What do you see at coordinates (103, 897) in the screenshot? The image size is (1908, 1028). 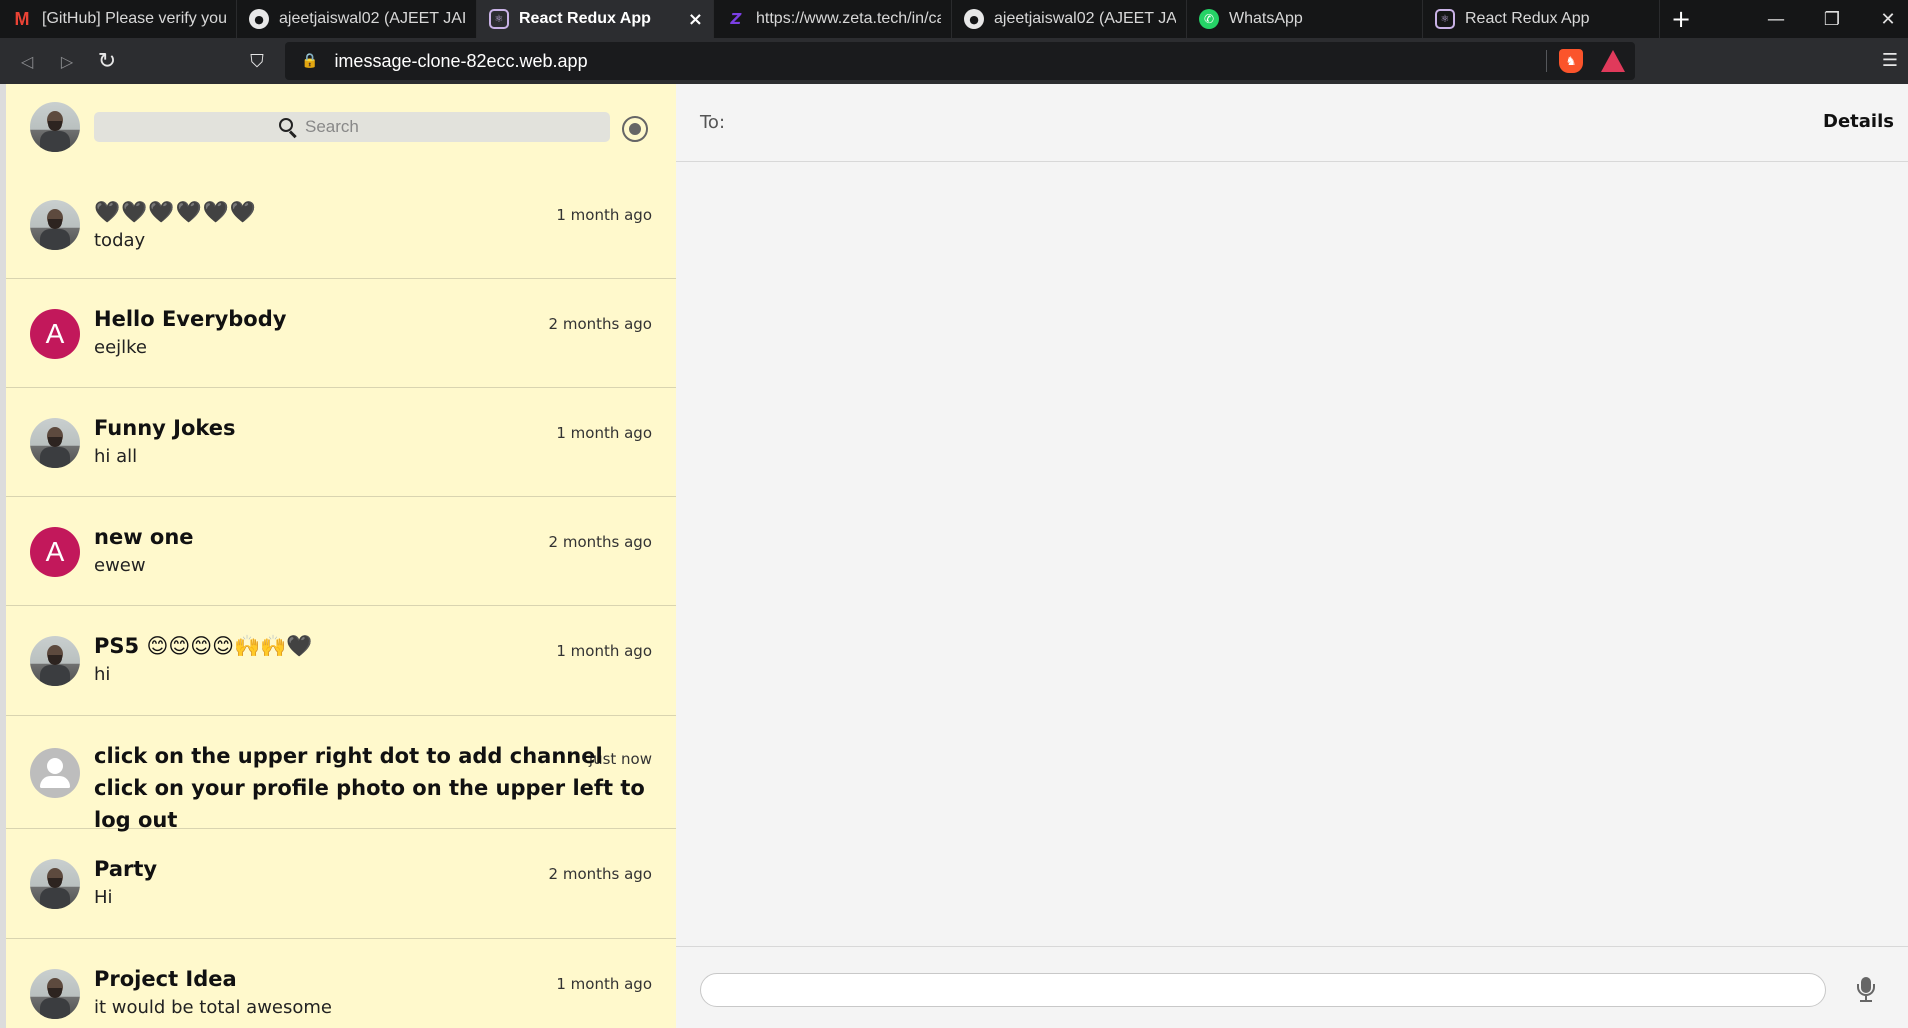 I see `chat-last-message: Hi` at bounding box center [103, 897].